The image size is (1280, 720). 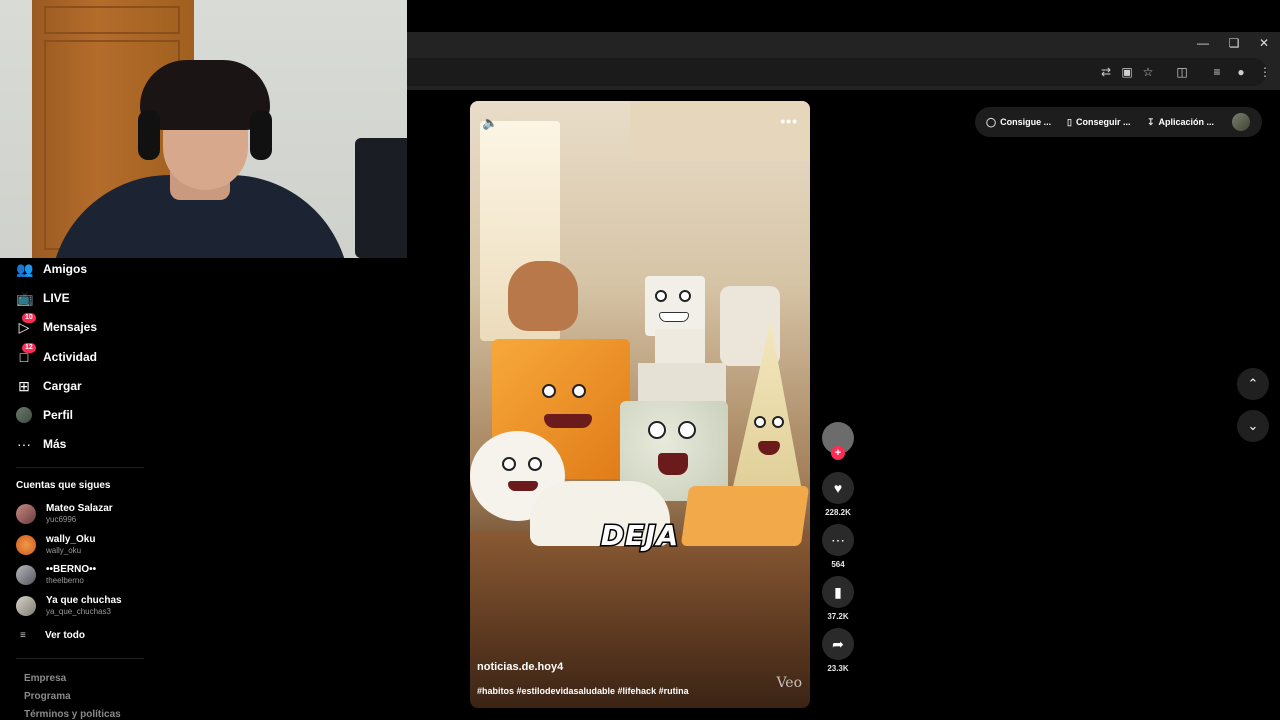 I want to click on wooden-table, so click(x=640, y=619).